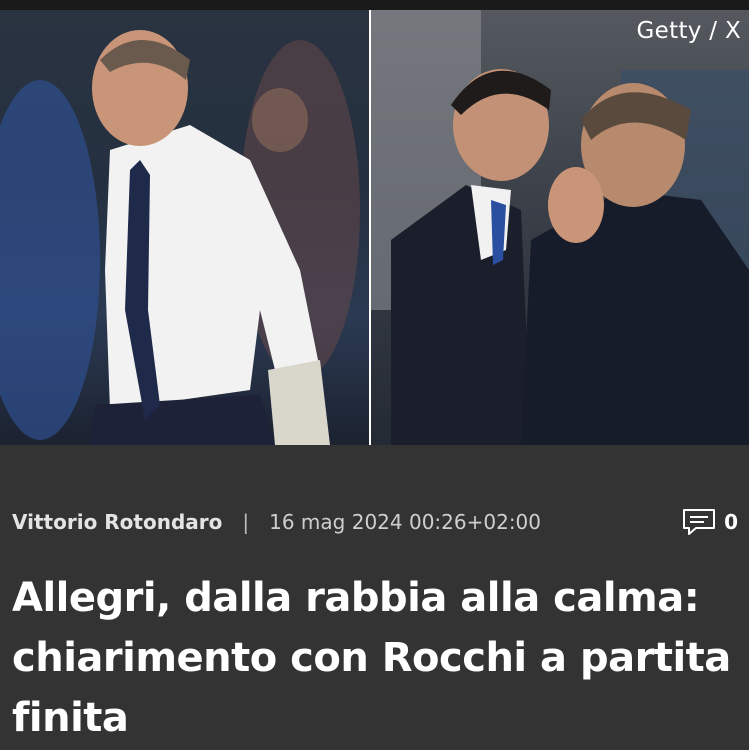 The height and width of the screenshot is (750, 749). What do you see at coordinates (405, 522) in the screenshot?
I see `publish-date: 16 mag 2024 00:26+02:00` at bounding box center [405, 522].